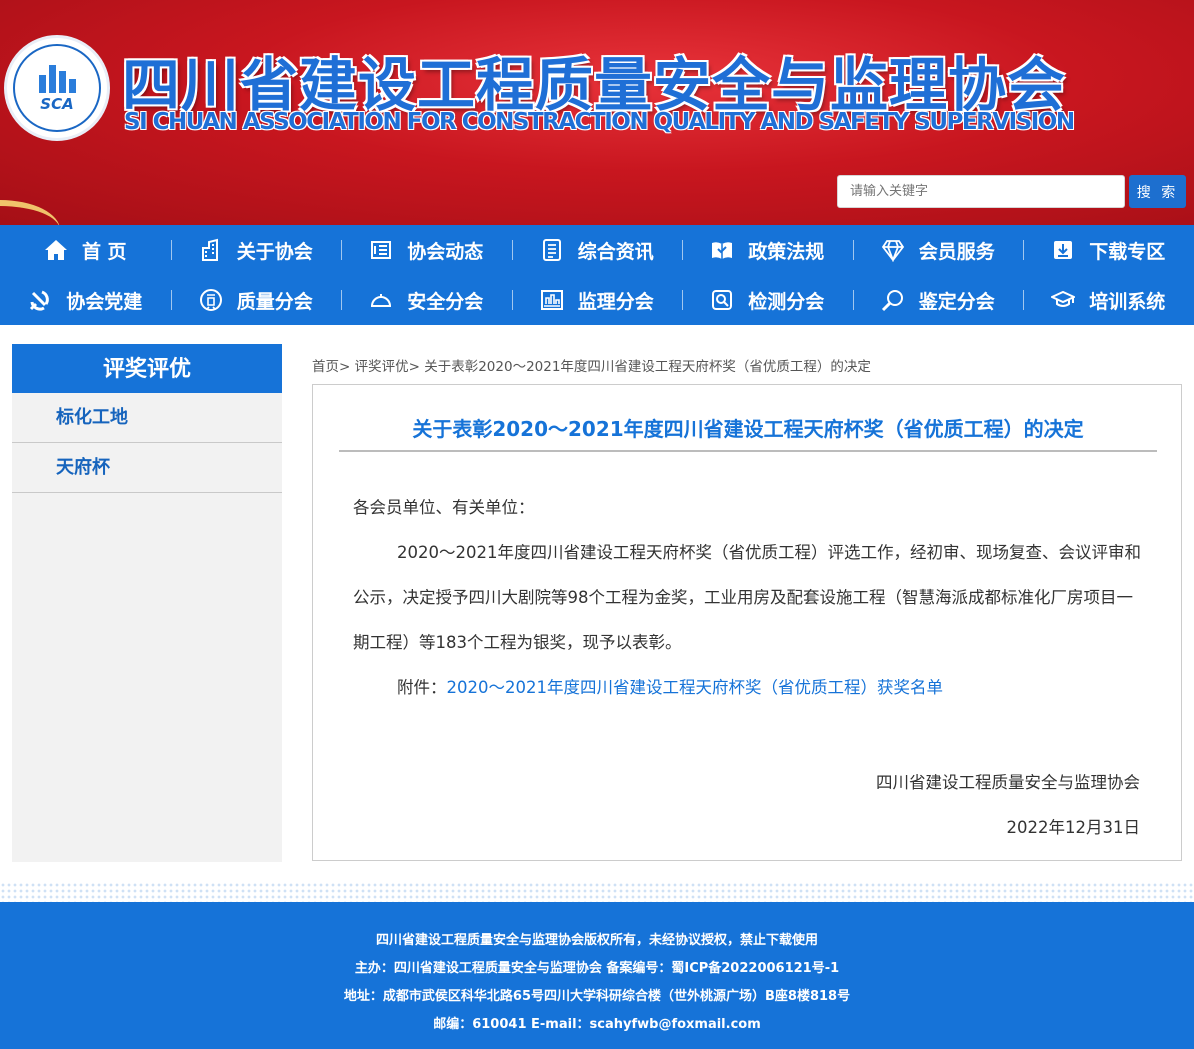 The width and height of the screenshot is (1194, 1049). What do you see at coordinates (552, 250) in the screenshot?
I see `document-icon` at bounding box center [552, 250].